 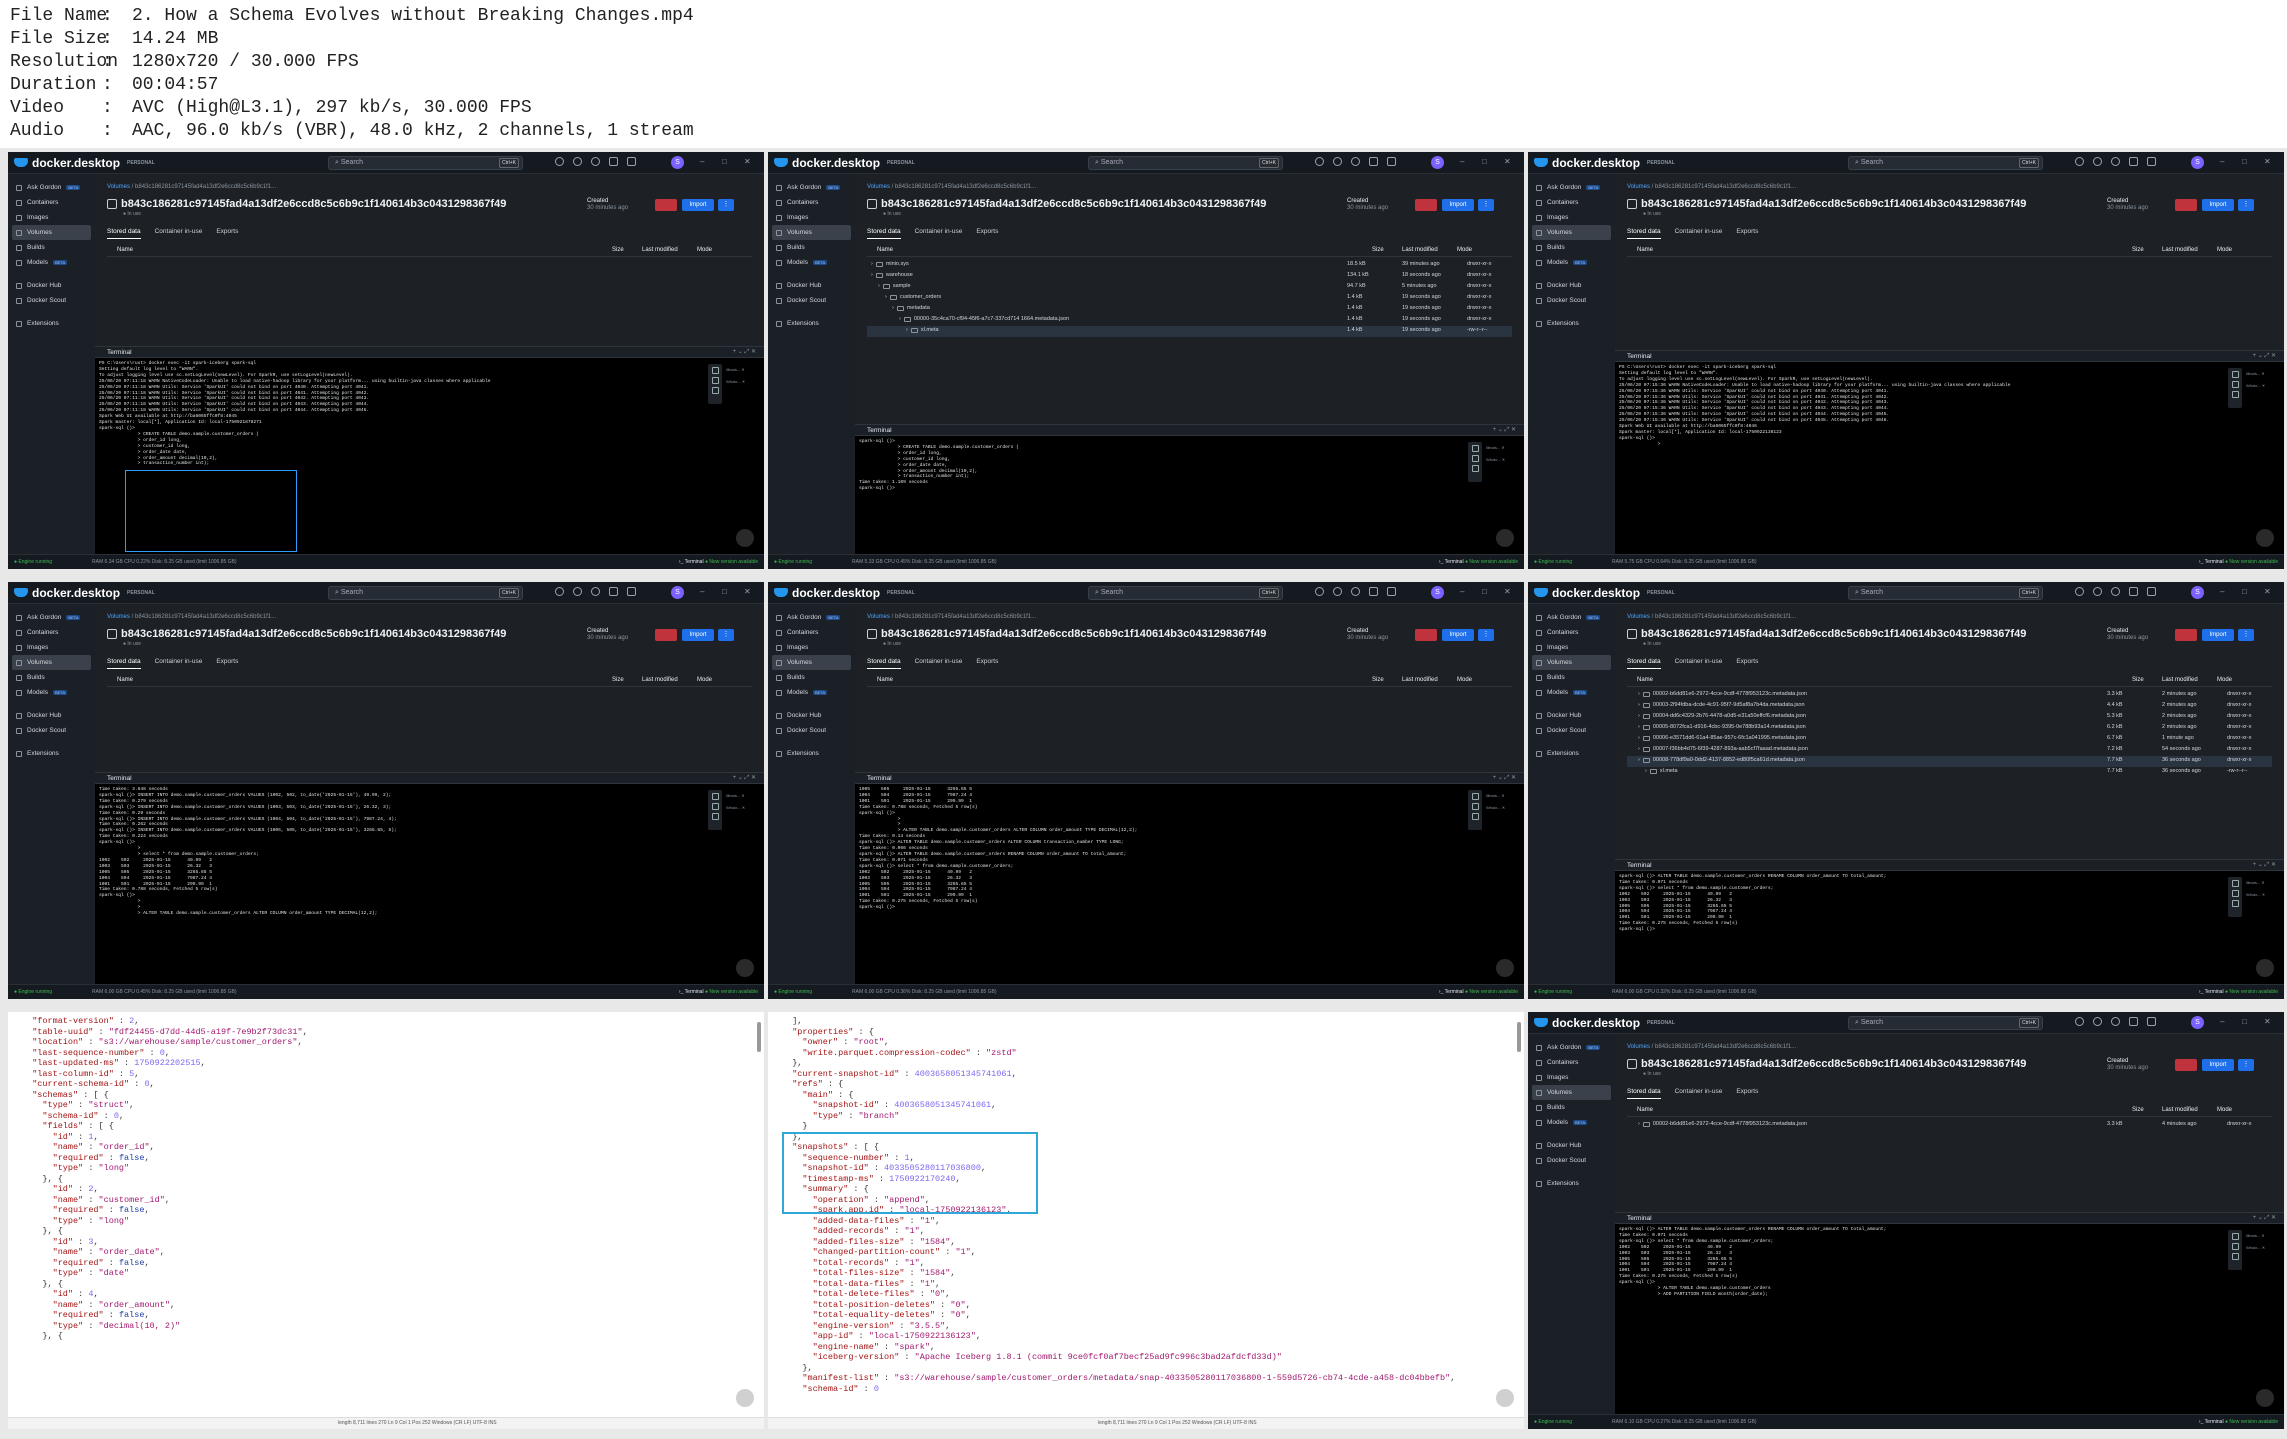 What do you see at coordinates (2222, 161) in the screenshot?
I see `minimize-icon: –` at bounding box center [2222, 161].